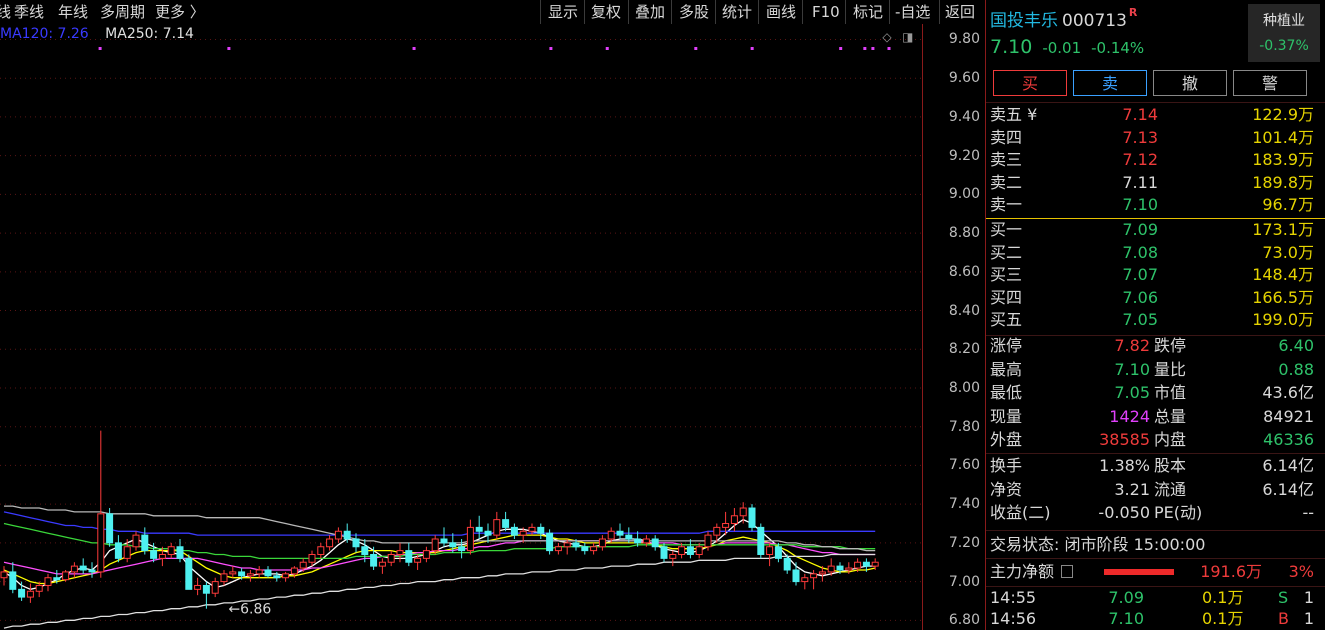  What do you see at coordinates (912, 12) in the screenshot?
I see `toolbar-remove-watchlist-button: -自选` at bounding box center [912, 12].